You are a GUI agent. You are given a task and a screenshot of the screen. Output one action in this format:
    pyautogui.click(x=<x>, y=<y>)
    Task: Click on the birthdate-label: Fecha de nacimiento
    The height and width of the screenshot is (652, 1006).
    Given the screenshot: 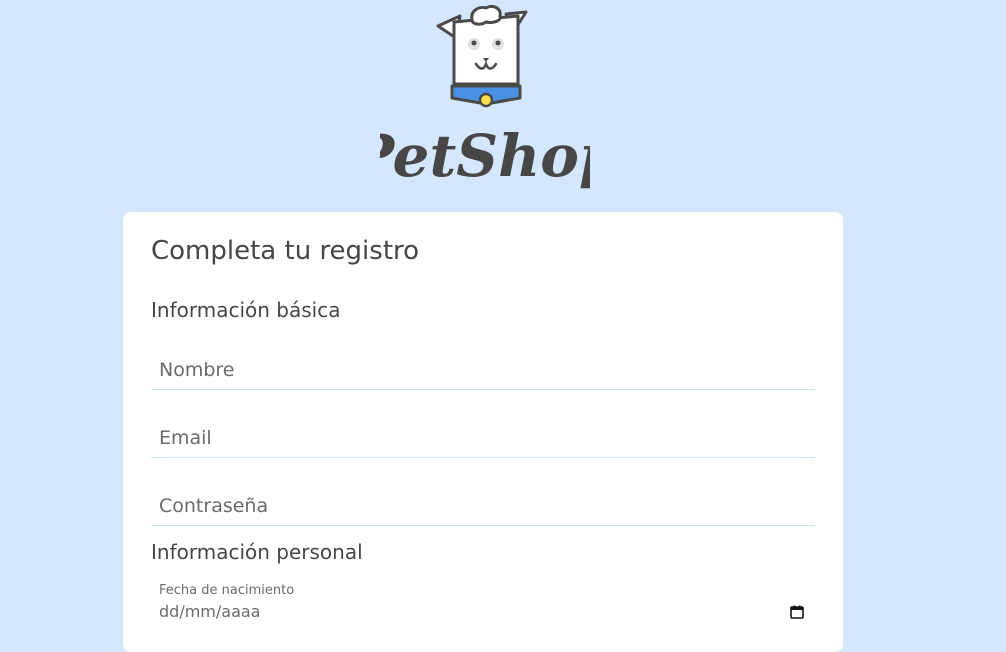 What is the action you would take?
    pyautogui.click(x=227, y=590)
    